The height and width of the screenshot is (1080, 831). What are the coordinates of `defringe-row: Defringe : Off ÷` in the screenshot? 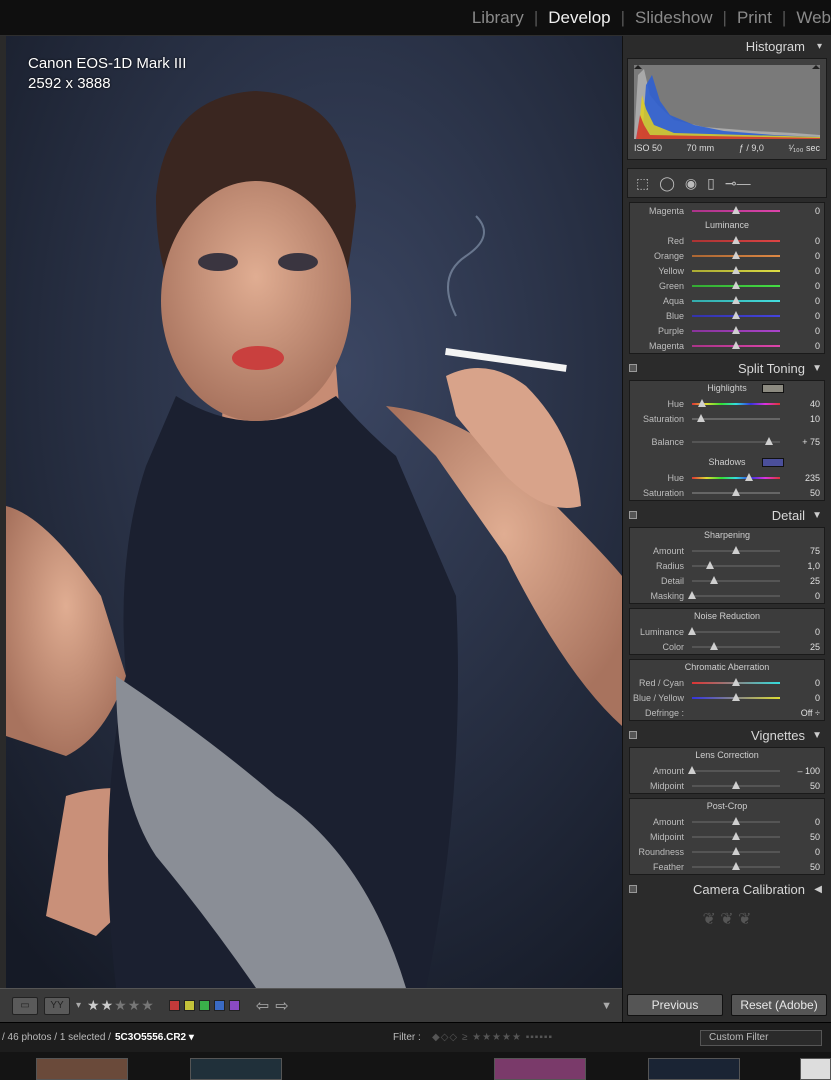 It's located at (727, 712).